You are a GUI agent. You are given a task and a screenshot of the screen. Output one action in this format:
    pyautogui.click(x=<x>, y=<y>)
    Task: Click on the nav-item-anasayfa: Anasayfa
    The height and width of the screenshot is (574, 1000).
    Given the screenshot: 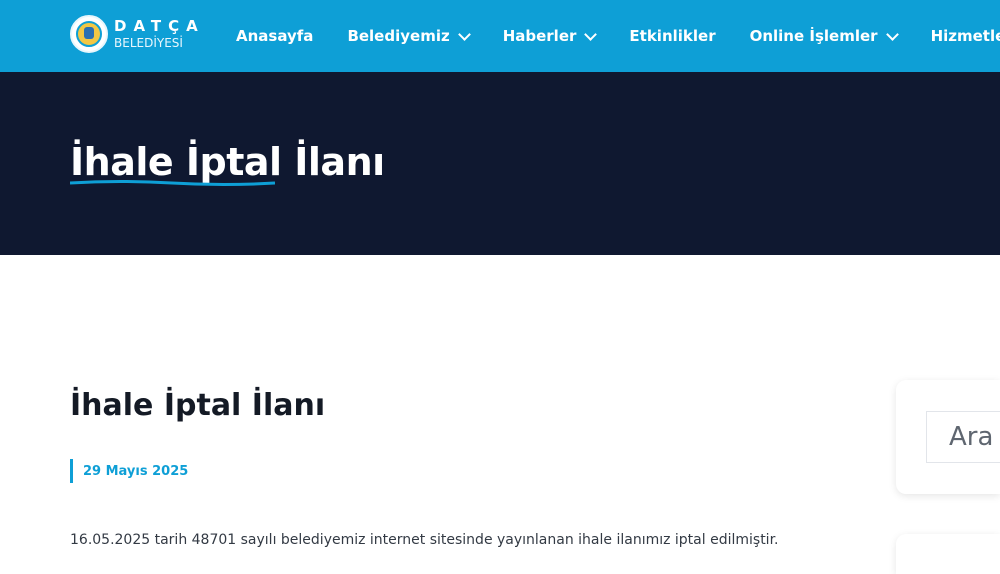 What is the action you would take?
    pyautogui.click(x=274, y=36)
    